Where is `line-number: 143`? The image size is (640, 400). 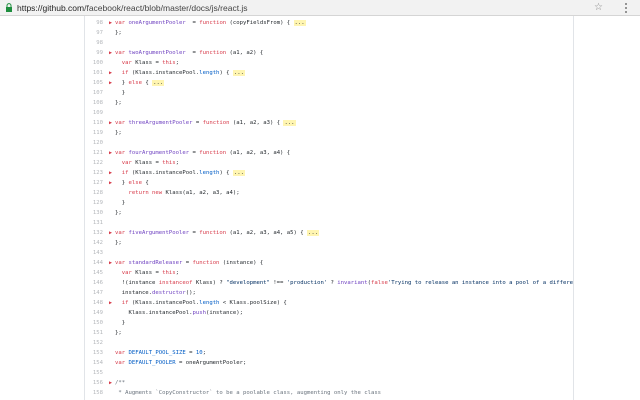
line-number: 143 is located at coordinates (94, 253).